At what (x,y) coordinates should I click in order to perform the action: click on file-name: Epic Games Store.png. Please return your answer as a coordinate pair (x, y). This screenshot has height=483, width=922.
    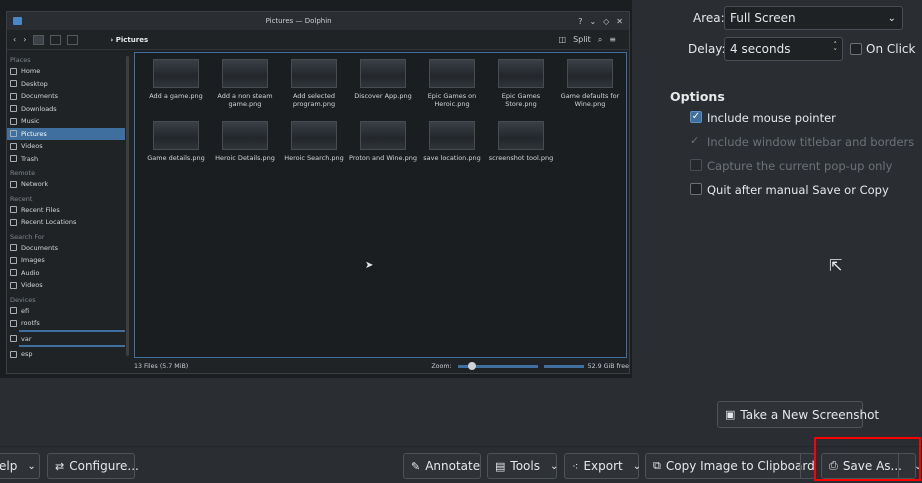
    Looking at the image, I should click on (521, 100).